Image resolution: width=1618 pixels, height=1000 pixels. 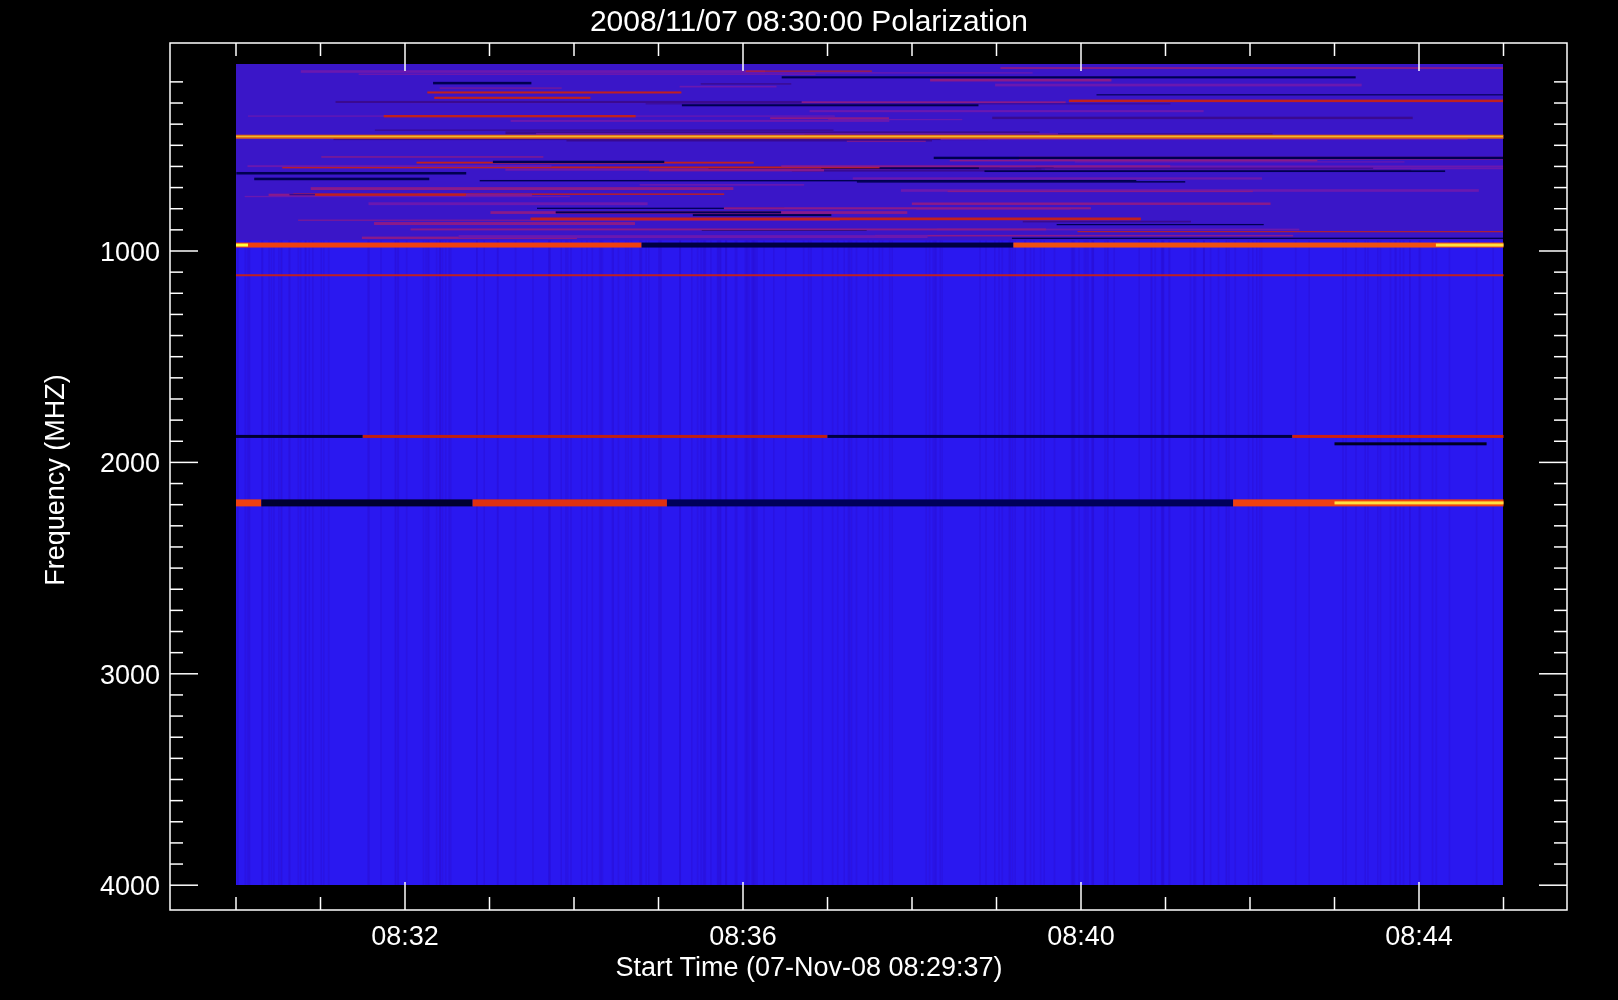 I want to click on tick-label: 2000, so click(x=129, y=463).